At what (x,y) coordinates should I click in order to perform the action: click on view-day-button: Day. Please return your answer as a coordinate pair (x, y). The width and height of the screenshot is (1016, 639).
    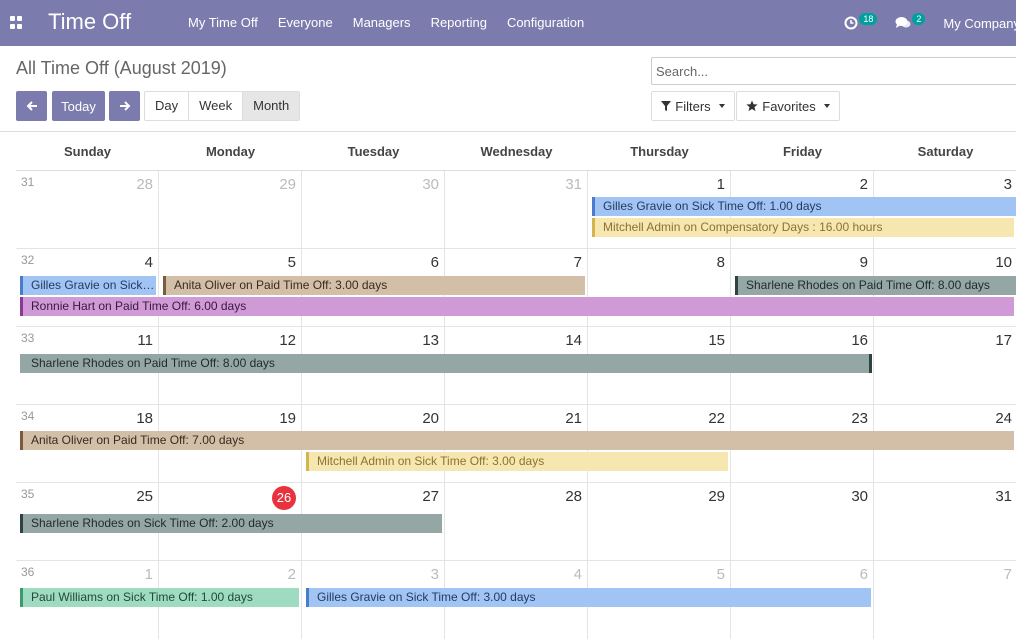
    Looking at the image, I should click on (167, 106).